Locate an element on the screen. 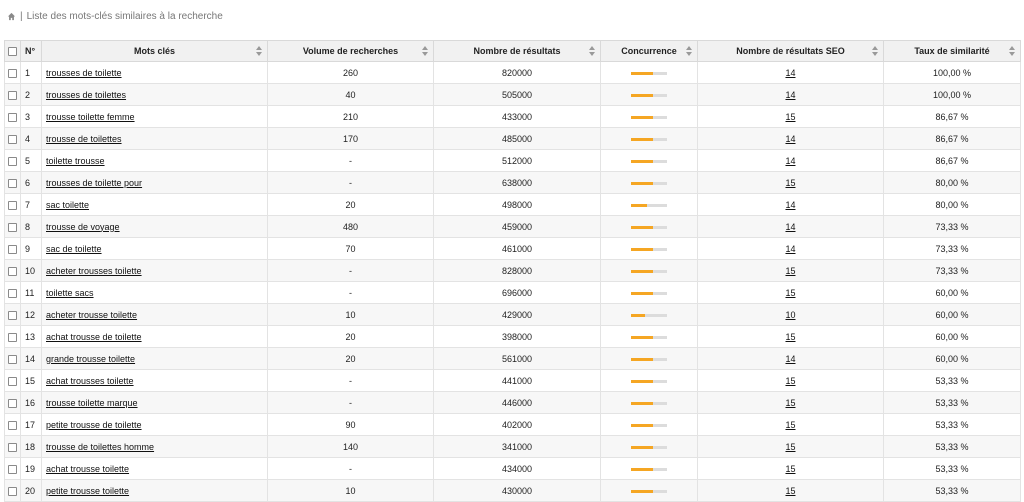 This screenshot has width=1024, height=502. keyword-link: trousses de toilettes is located at coordinates (86, 95).